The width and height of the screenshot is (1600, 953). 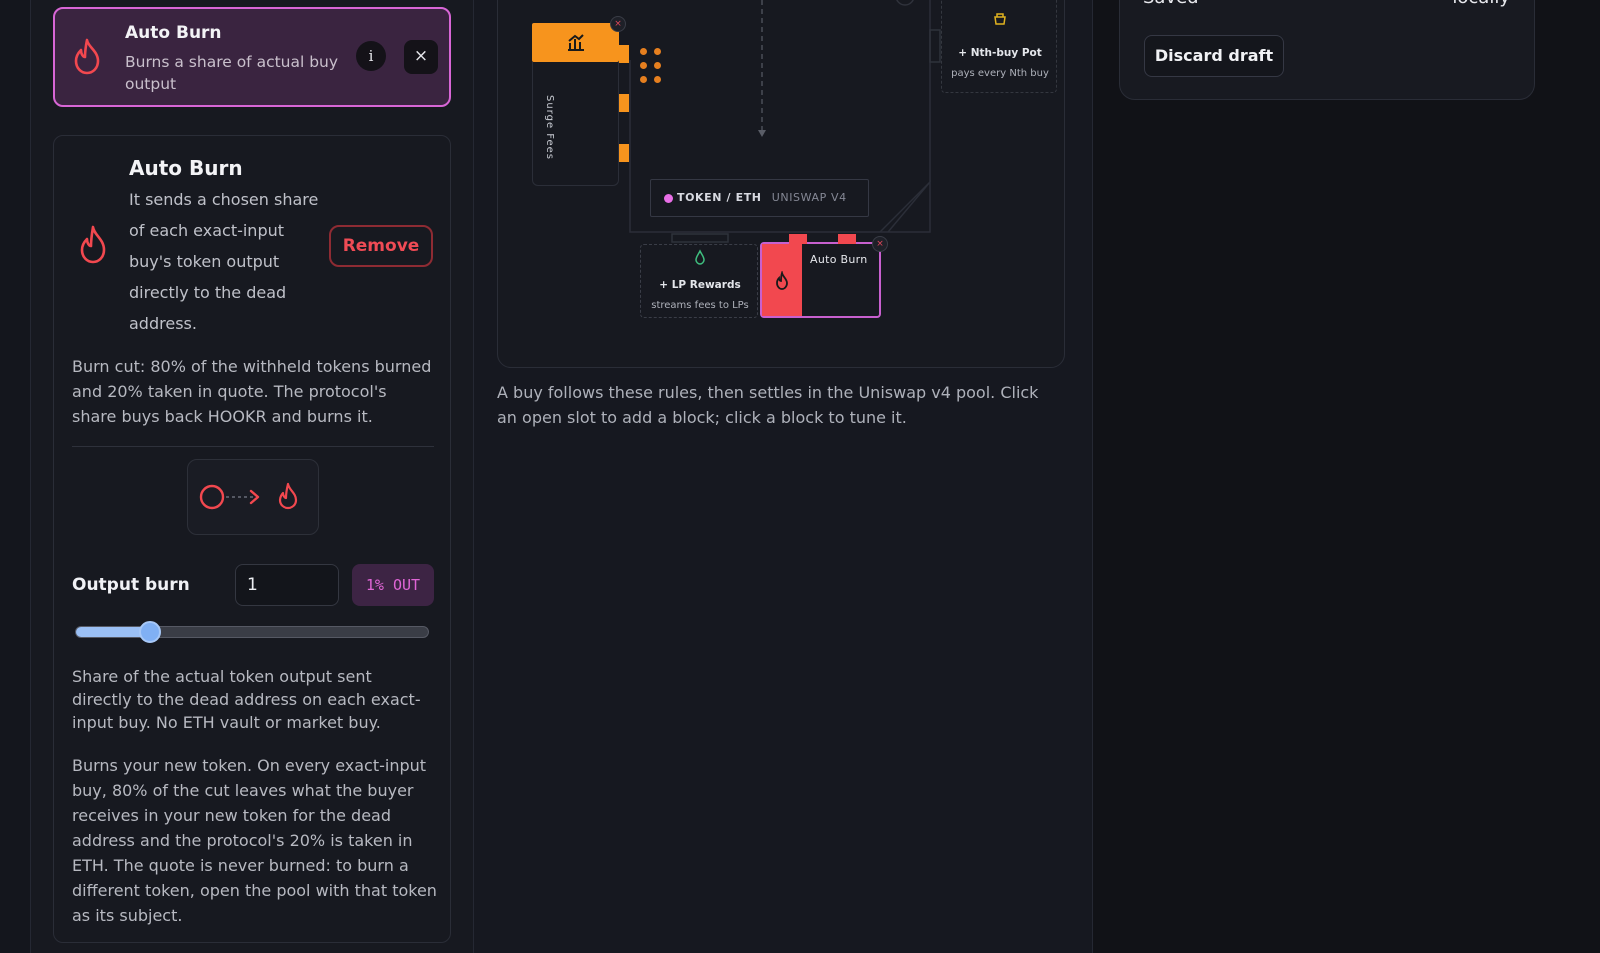 I want to click on auto-burn-label: Auto Burn, so click(x=839, y=259).